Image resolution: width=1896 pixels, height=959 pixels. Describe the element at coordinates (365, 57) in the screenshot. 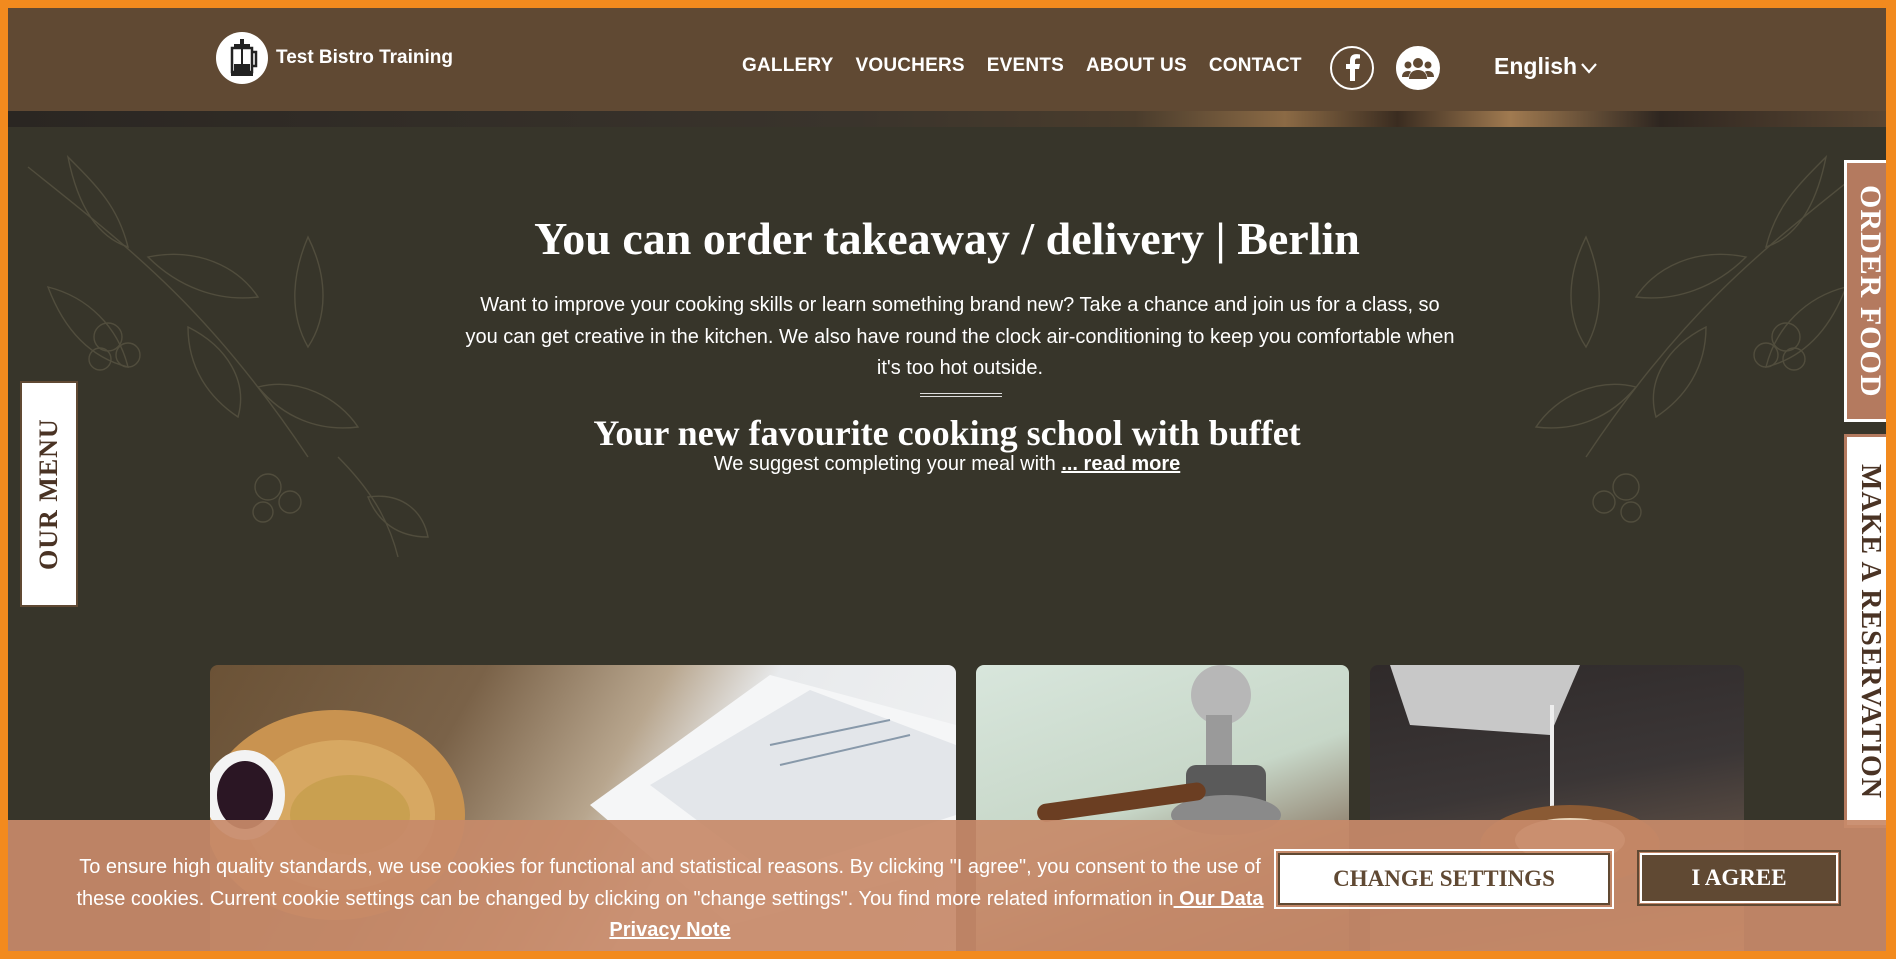

I see `site-name: Test Bistro Training` at that location.